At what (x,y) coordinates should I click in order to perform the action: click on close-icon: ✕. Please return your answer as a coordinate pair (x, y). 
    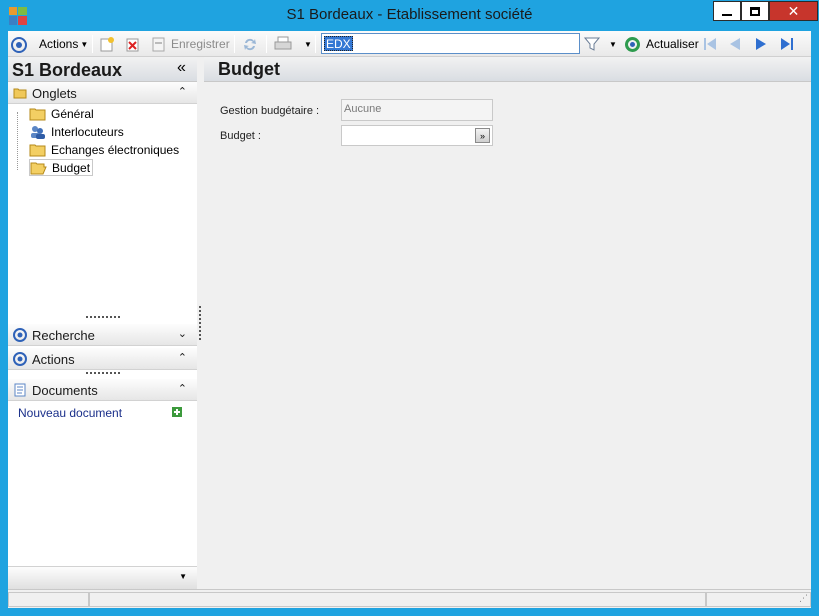
    Looking at the image, I should click on (793, 10).